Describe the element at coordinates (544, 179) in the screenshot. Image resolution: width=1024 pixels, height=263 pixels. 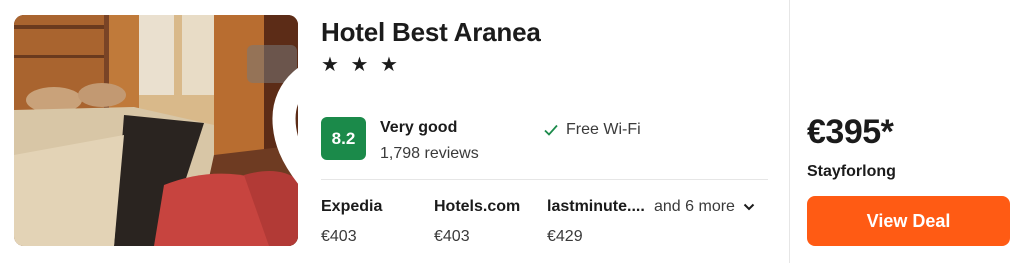
I see `divider` at that location.